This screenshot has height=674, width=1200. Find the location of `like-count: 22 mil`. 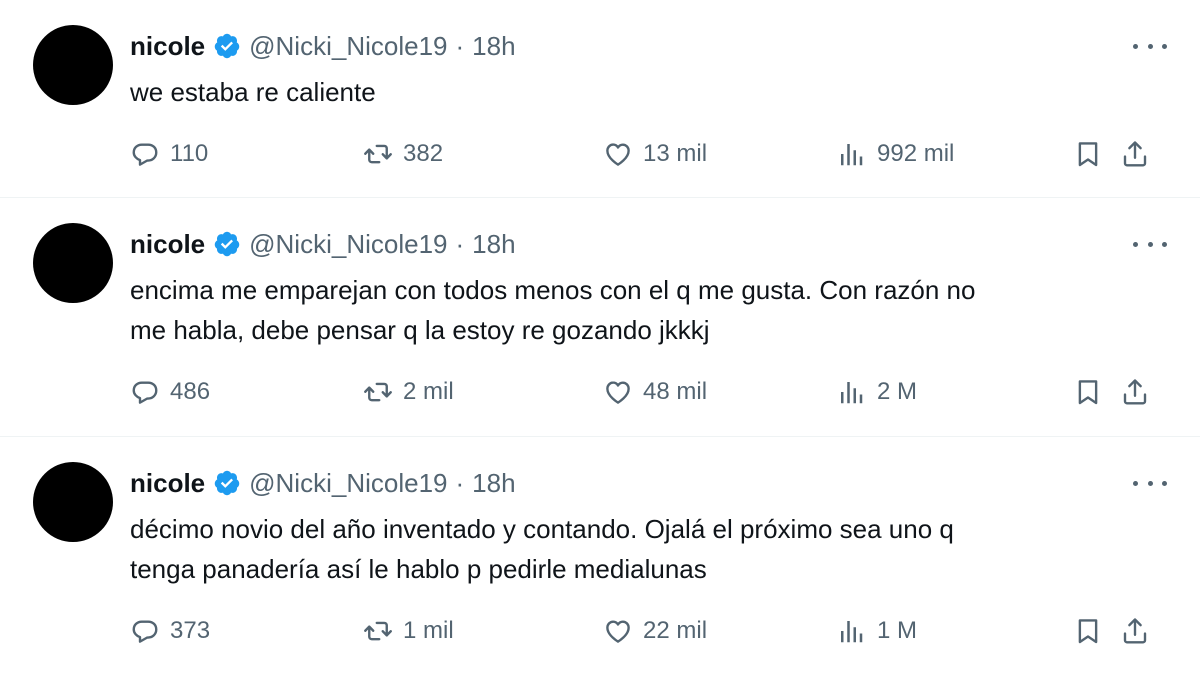

like-count: 22 mil is located at coordinates (675, 630).